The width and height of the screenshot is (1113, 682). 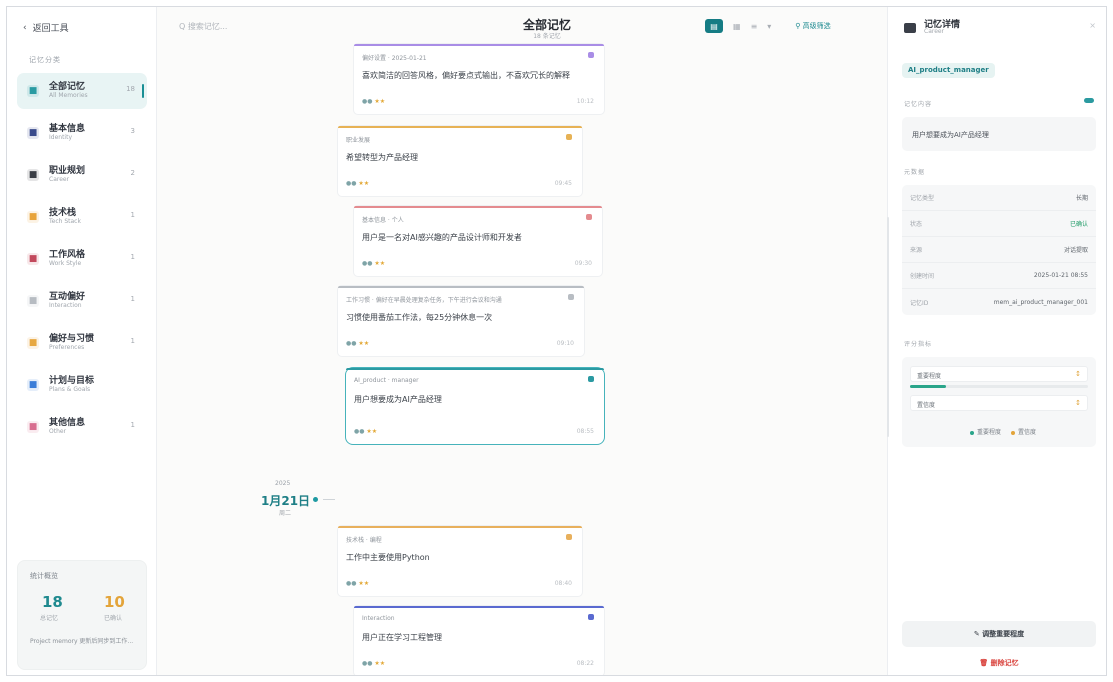 I want to click on sidebar-item-5: ■ 互动偏好 Interaction 1, so click(x=82, y=301).